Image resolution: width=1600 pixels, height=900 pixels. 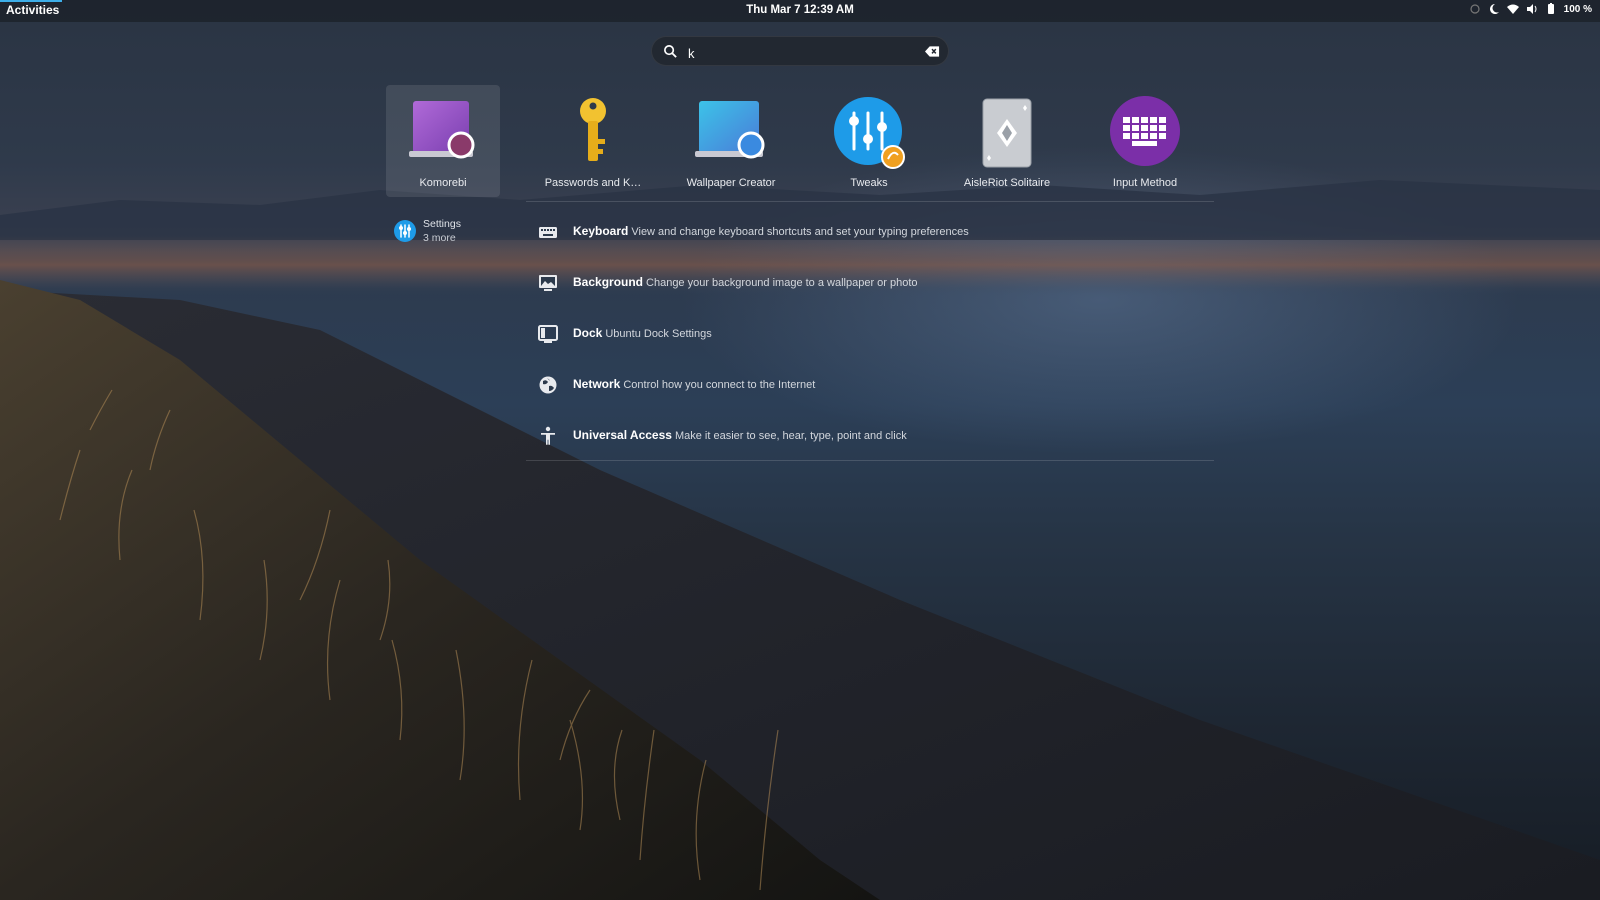 What do you see at coordinates (439, 238) in the screenshot?
I see `provider-more: 3 more` at bounding box center [439, 238].